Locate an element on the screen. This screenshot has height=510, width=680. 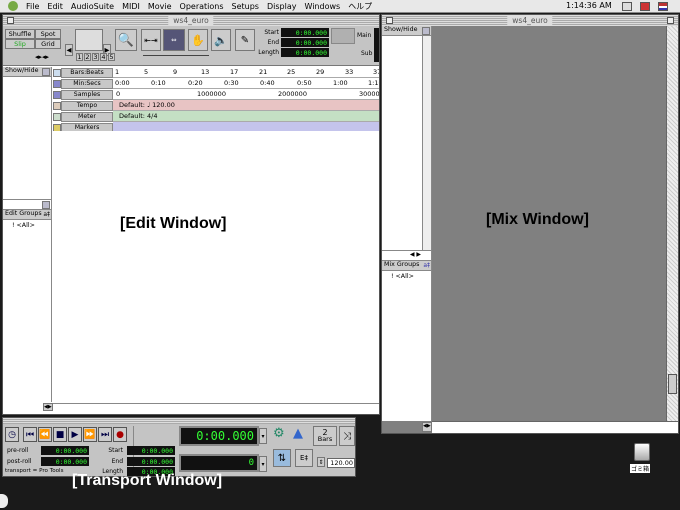
metronome-icon: ▲ is located at coordinates (301, 435).